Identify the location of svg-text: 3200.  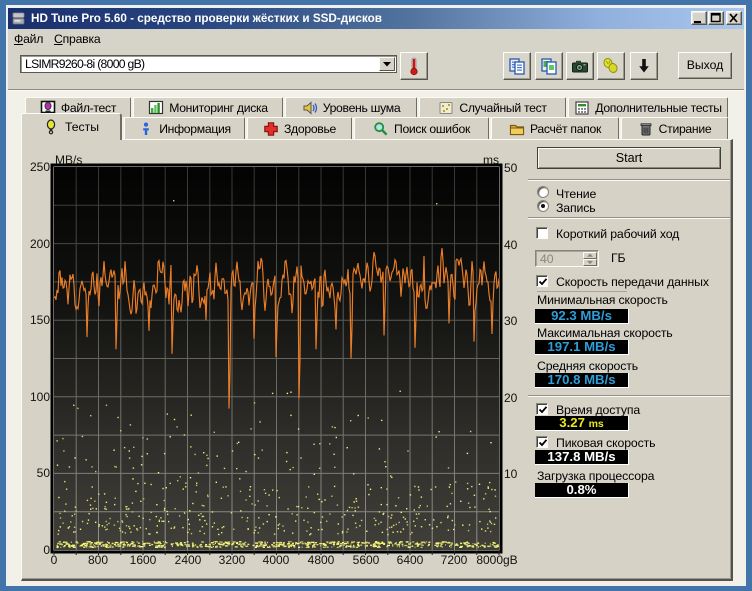
(232, 560).